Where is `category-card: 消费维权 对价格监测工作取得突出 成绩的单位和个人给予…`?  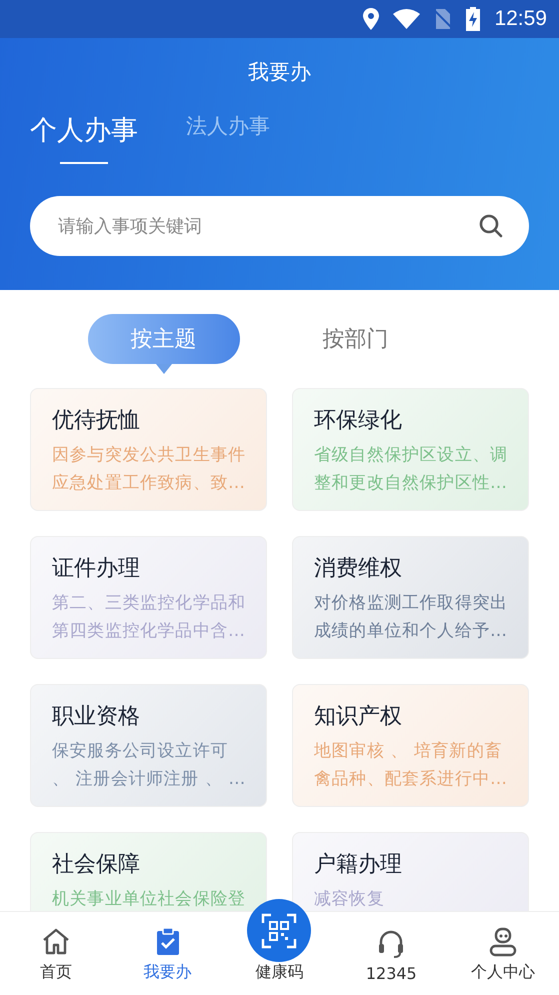
category-card: 消费维权 对价格监测工作取得突出 成绩的单位和个人给予… is located at coordinates (410, 597).